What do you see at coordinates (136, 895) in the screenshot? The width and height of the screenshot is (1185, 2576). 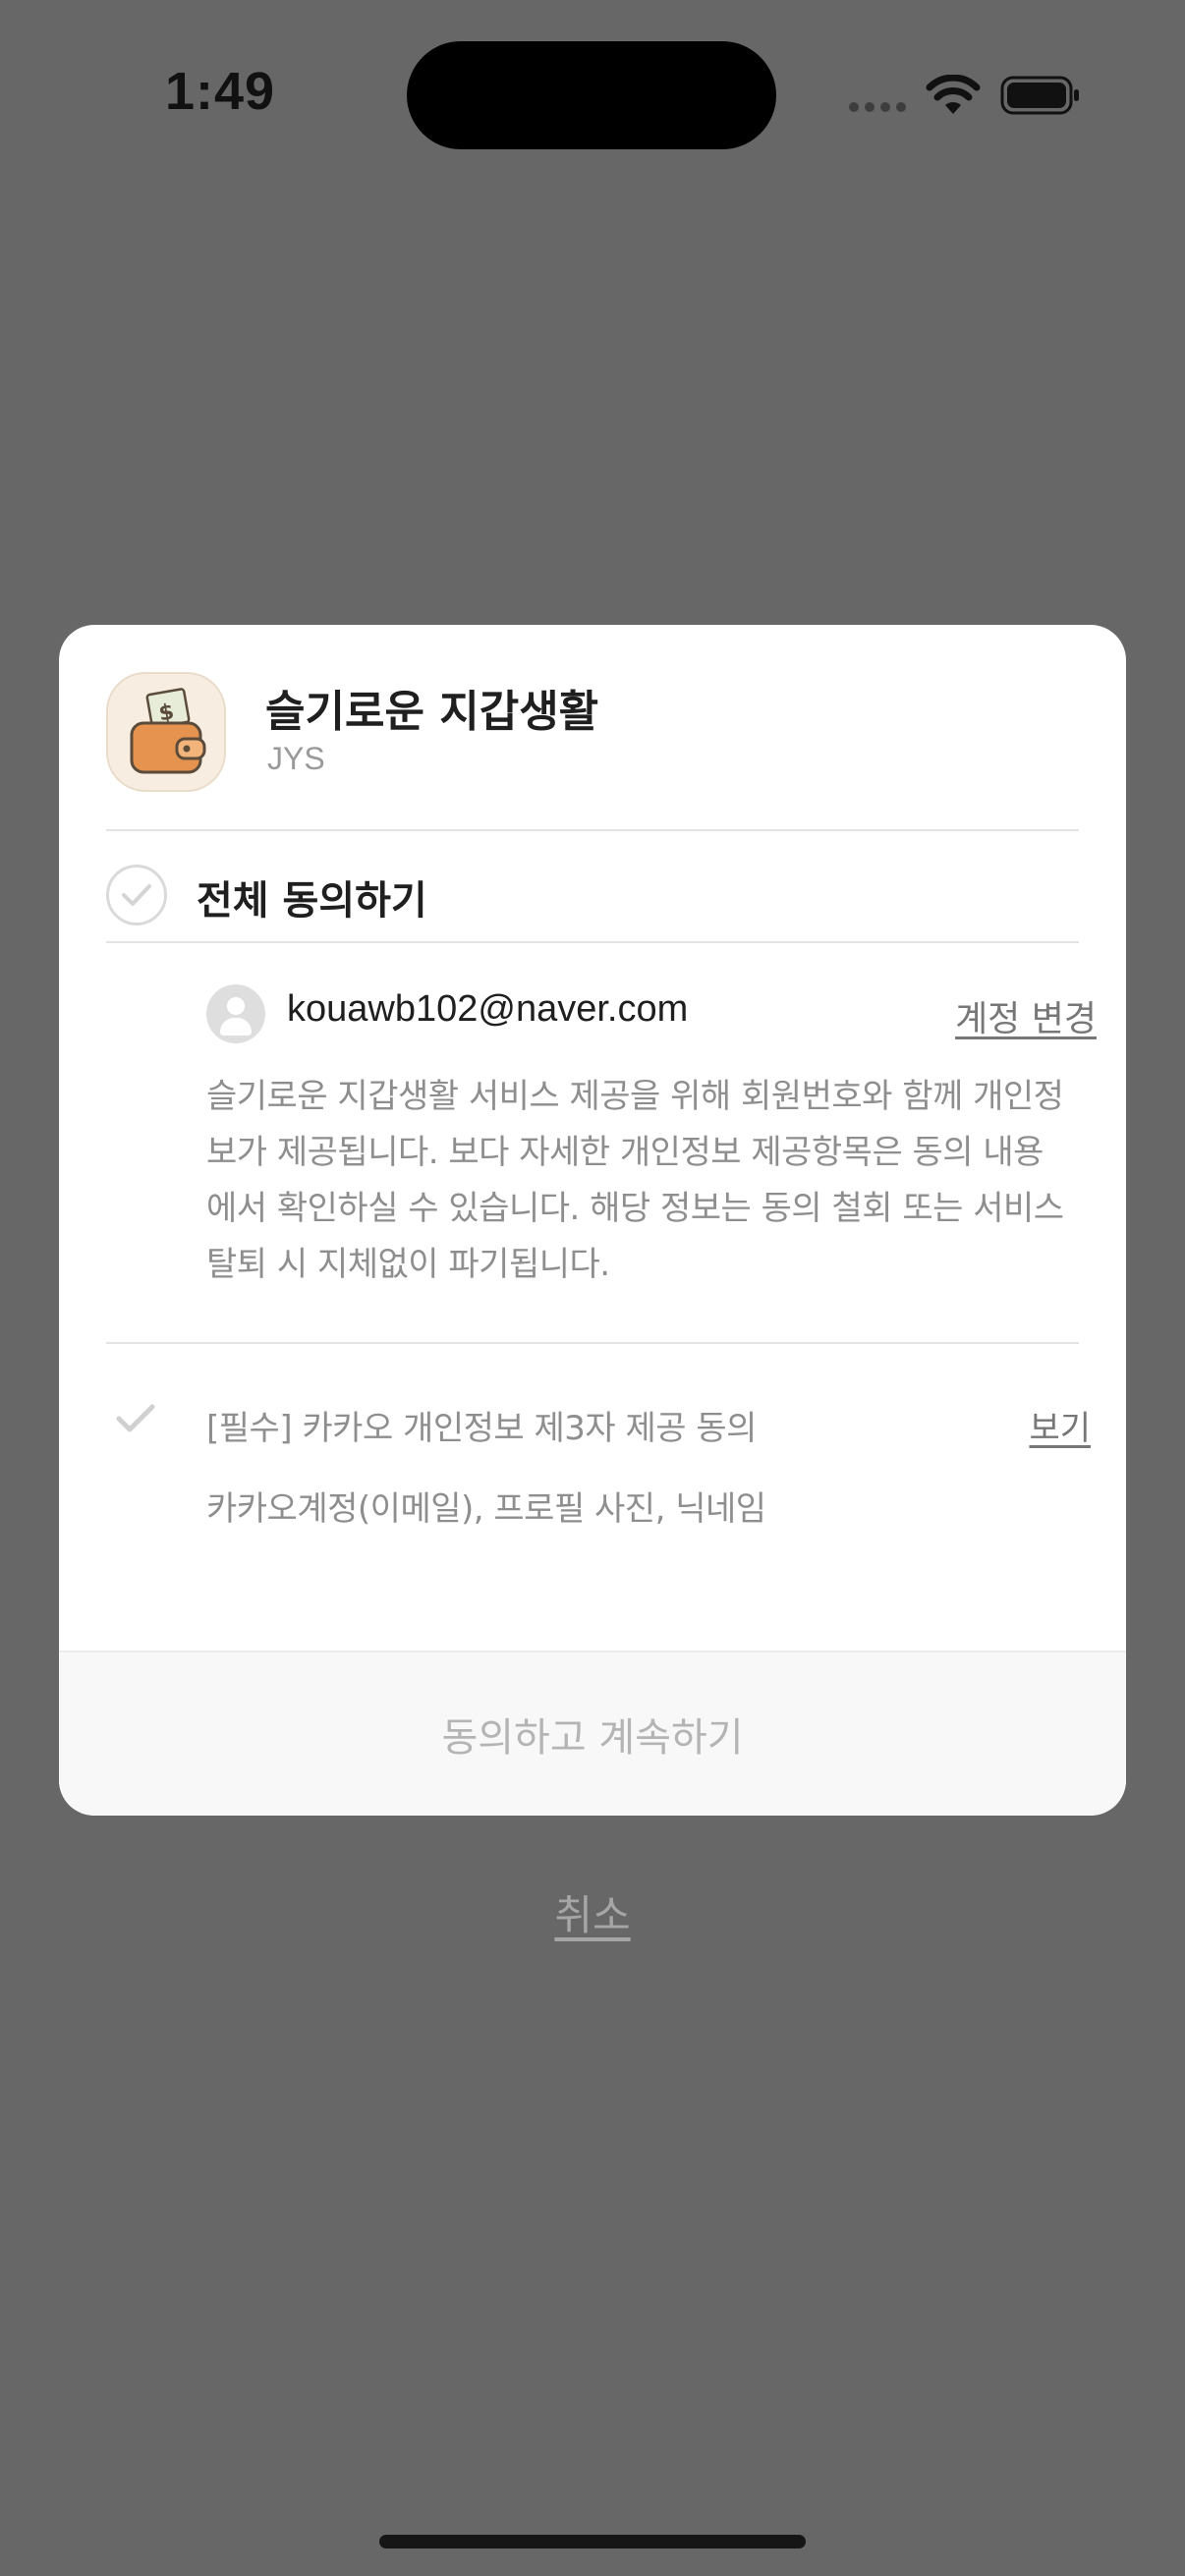 I see `check-circle-icon` at bounding box center [136, 895].